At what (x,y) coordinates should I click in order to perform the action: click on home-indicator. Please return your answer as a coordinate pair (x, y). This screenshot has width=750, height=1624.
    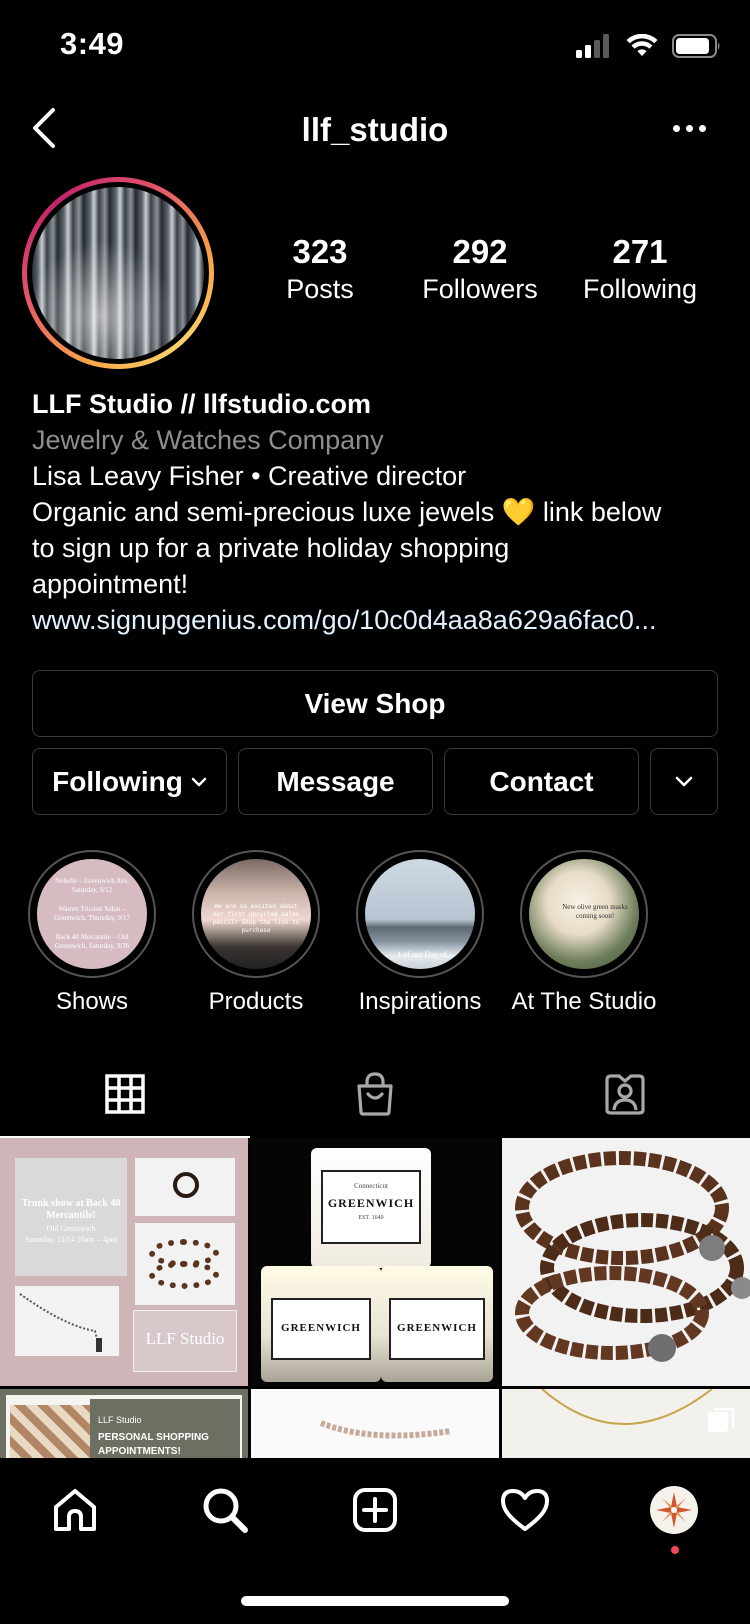
    Looking at the image, I should click on (375, 1601).